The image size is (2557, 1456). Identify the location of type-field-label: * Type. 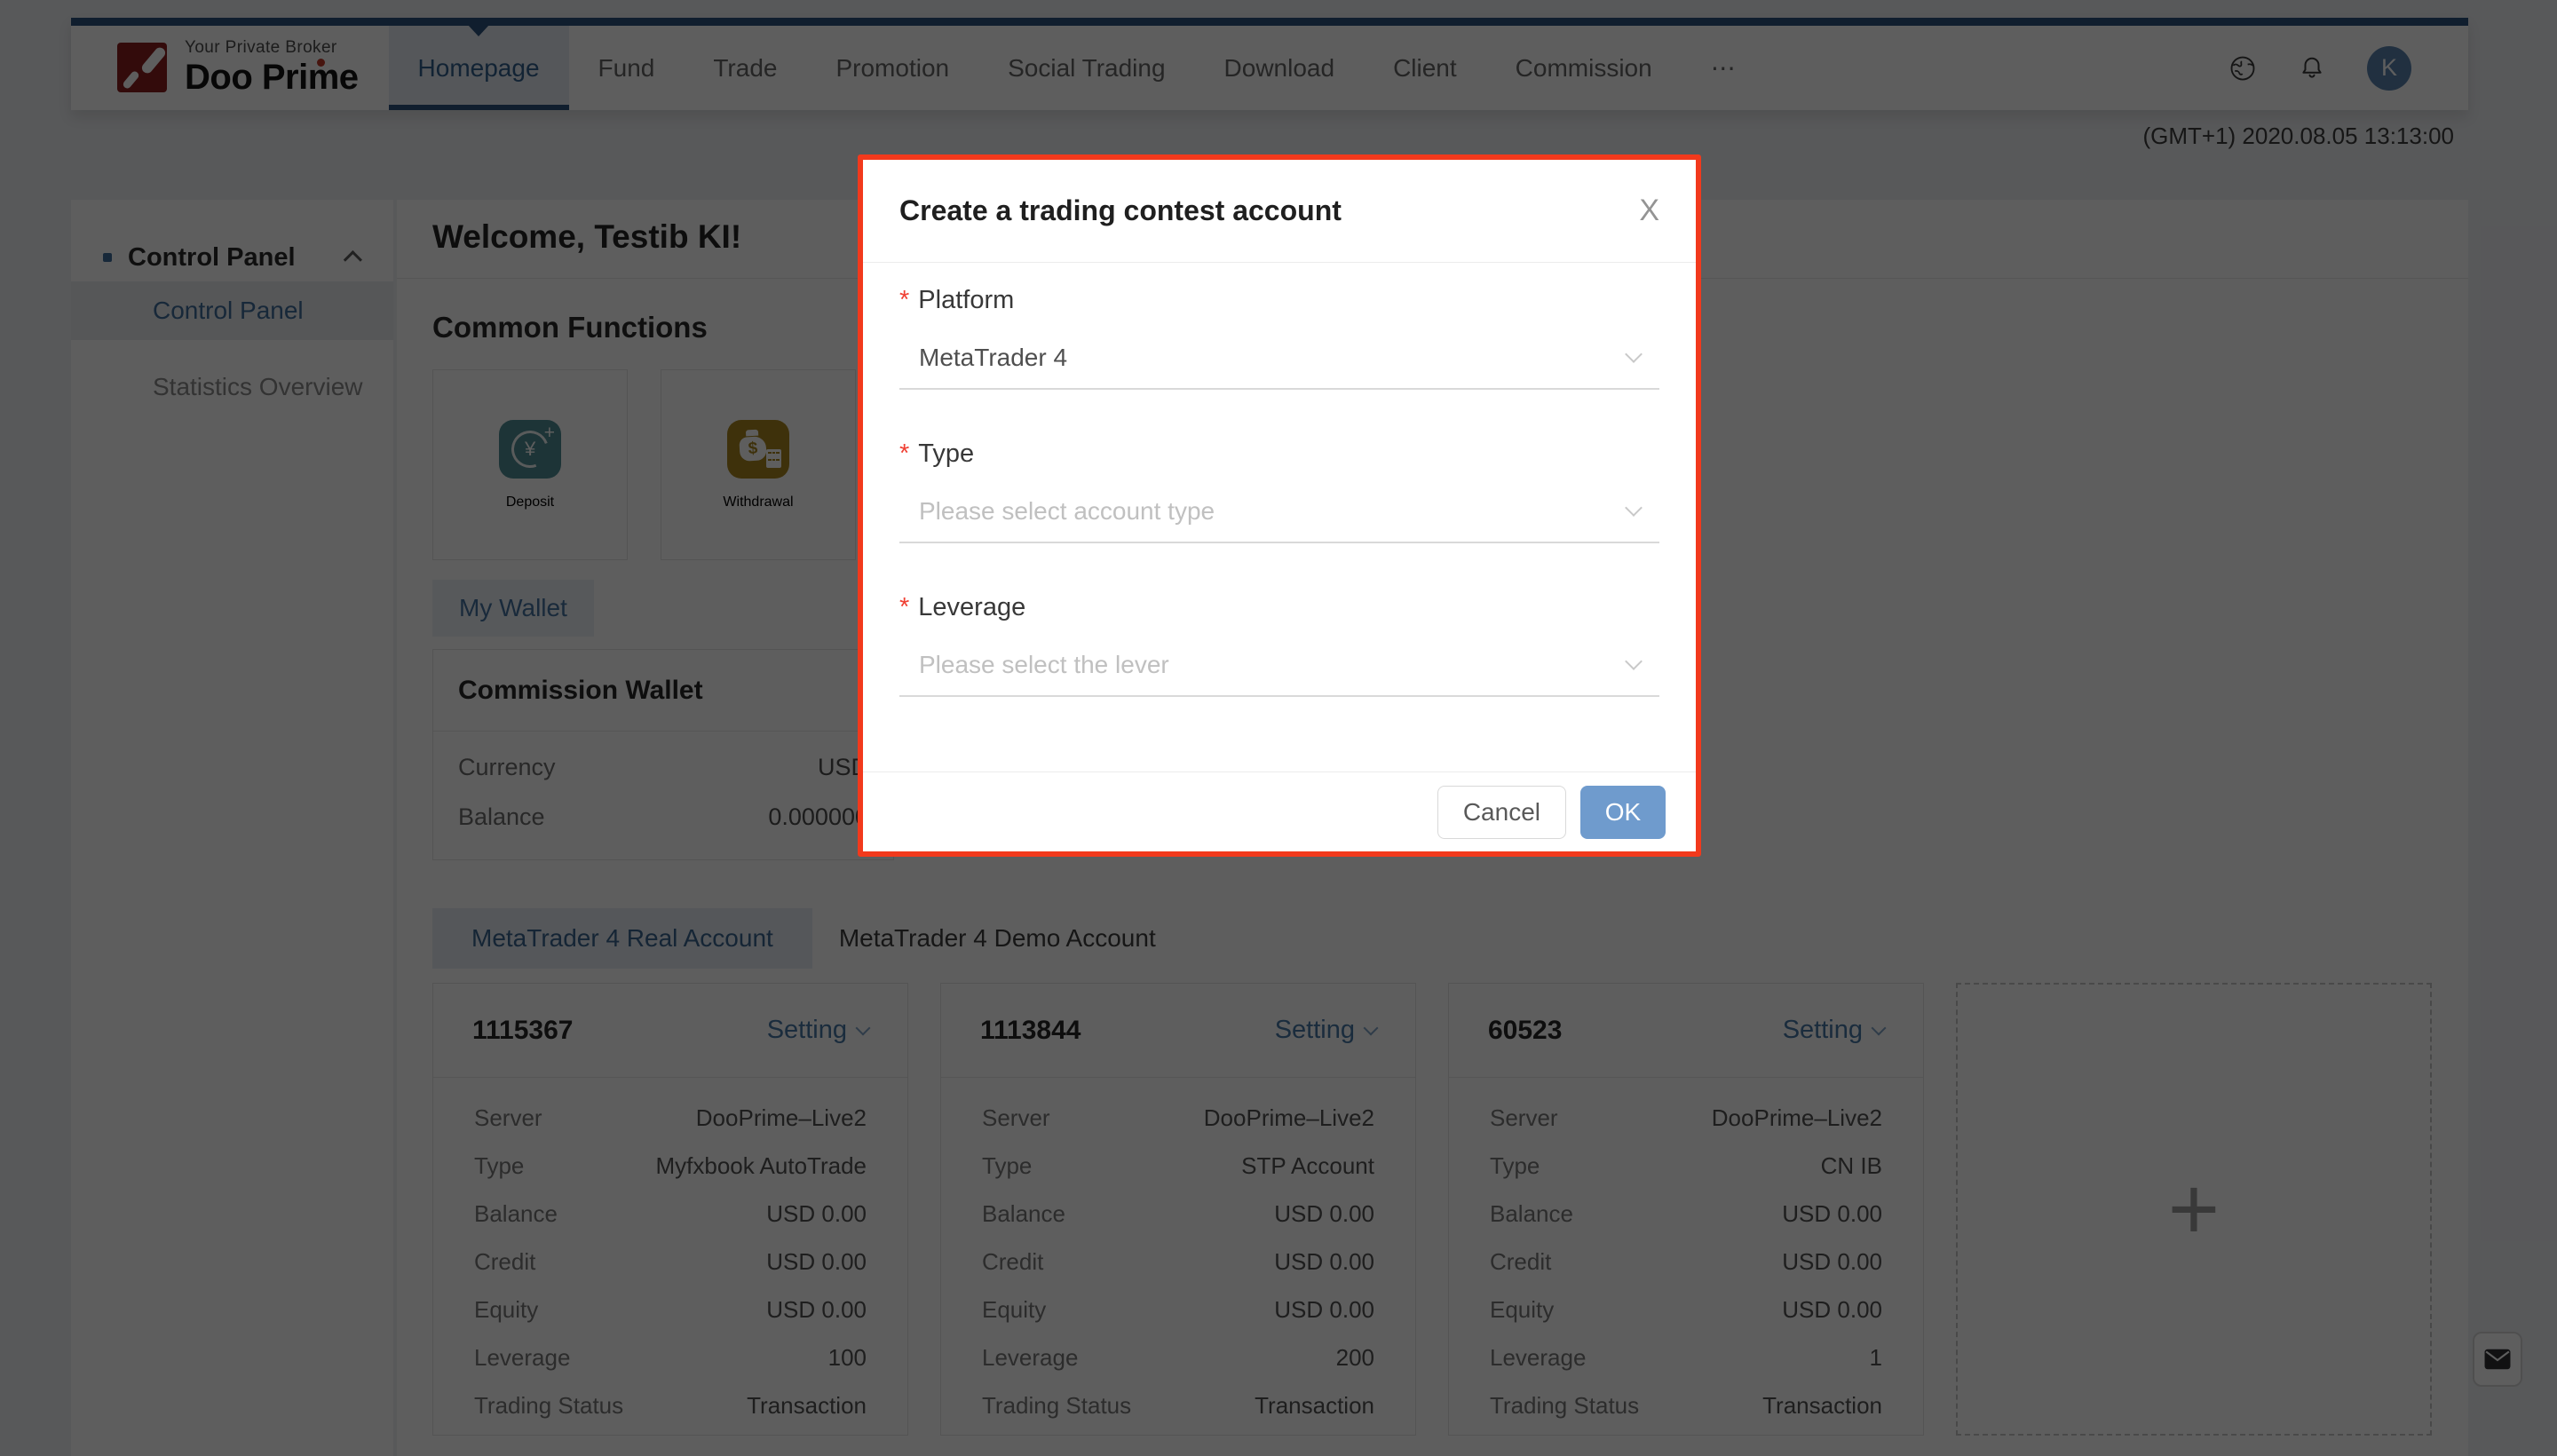
(937, 453).